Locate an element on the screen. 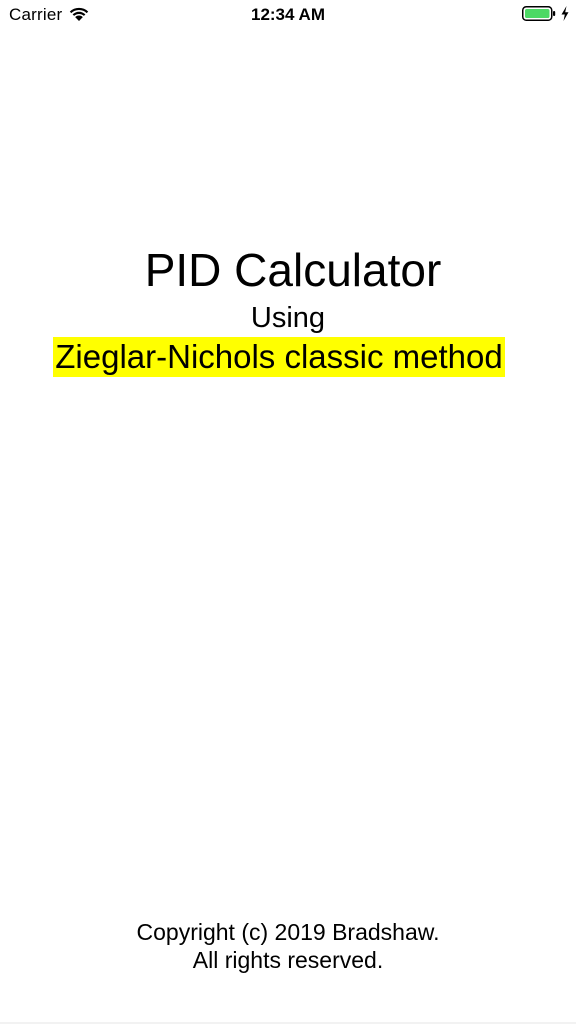 Image resolution: width=576 pixels, height=1024 pixels. subtitle-label: Using is located at coordinates (288, 318).